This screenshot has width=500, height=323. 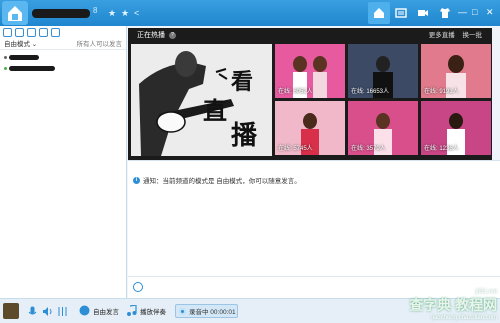 I want to click on info-icon: i, so click(x=136, y=180).